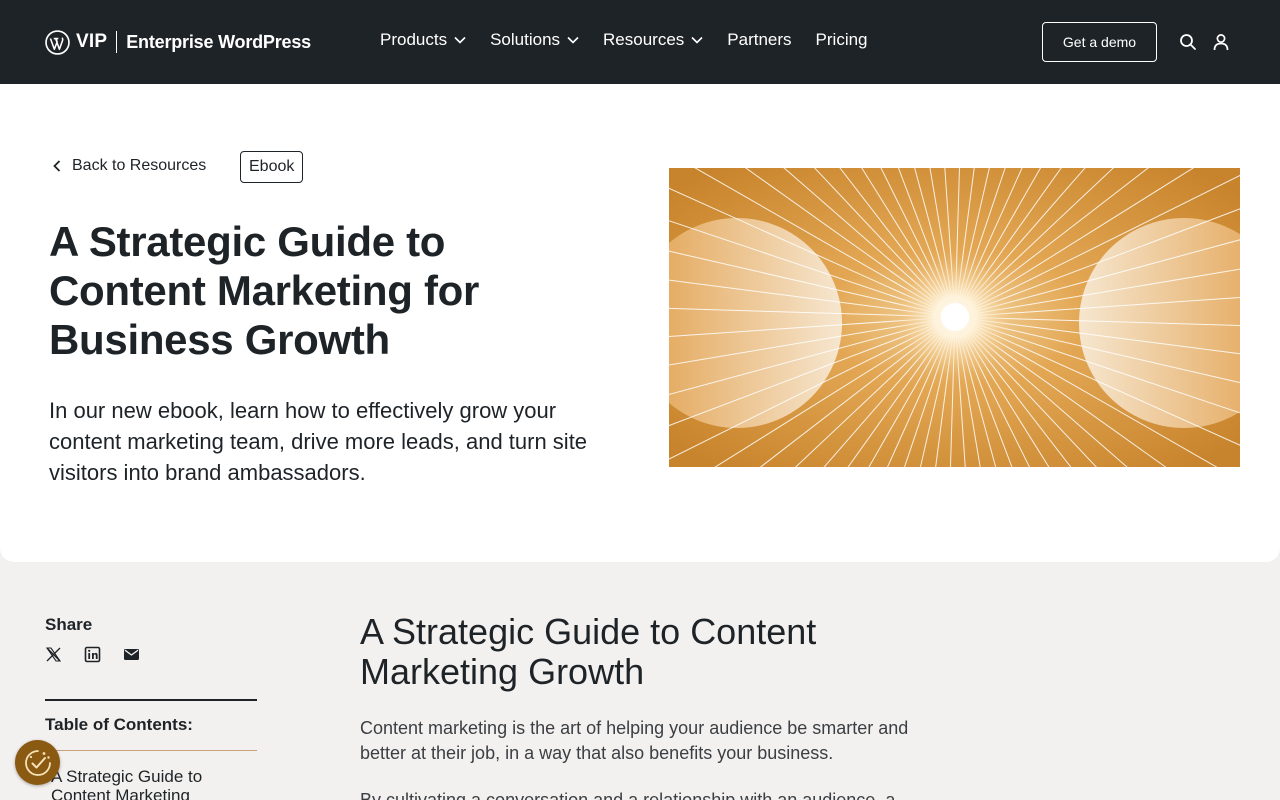 Image resolution: width=1280 pixels, height=800 pixels. Describe the element at coordinates (117, 42) in the screenshot. I see `logo-separator` at that location.